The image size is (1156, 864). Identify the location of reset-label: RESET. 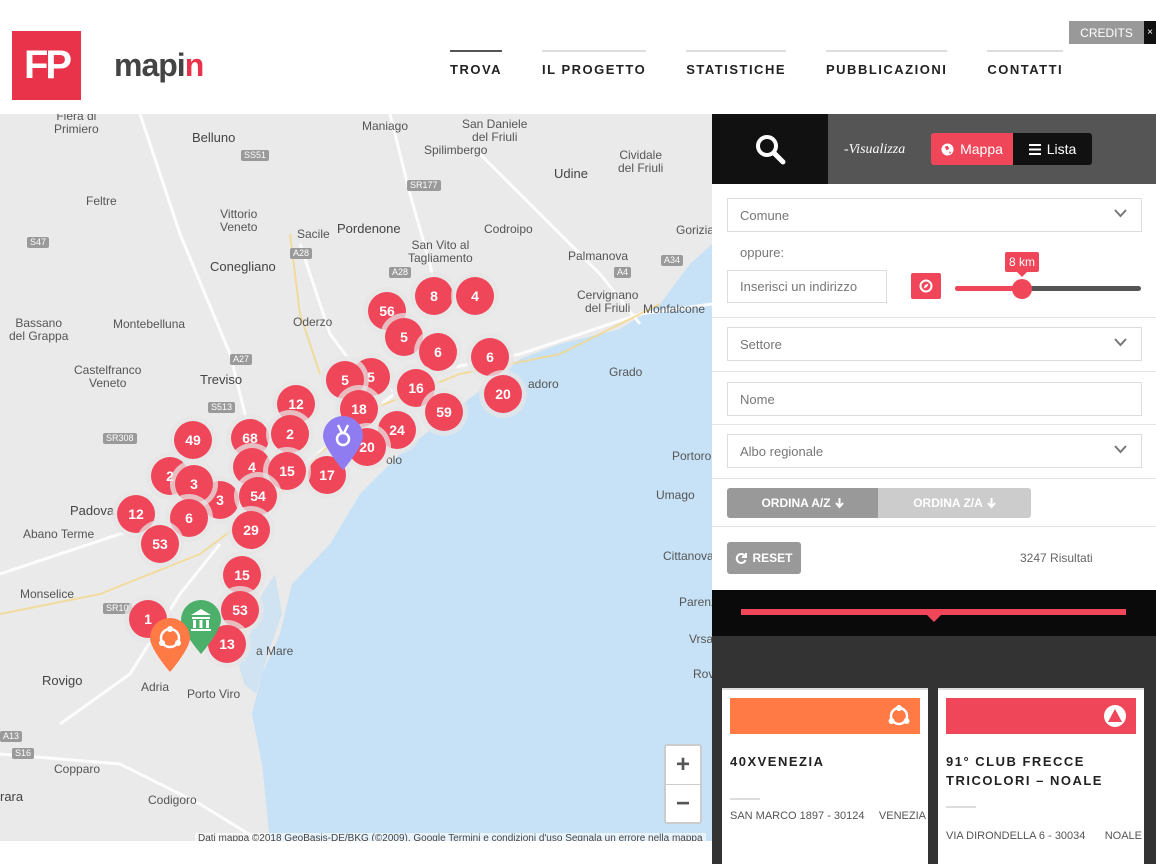
(772, 558).